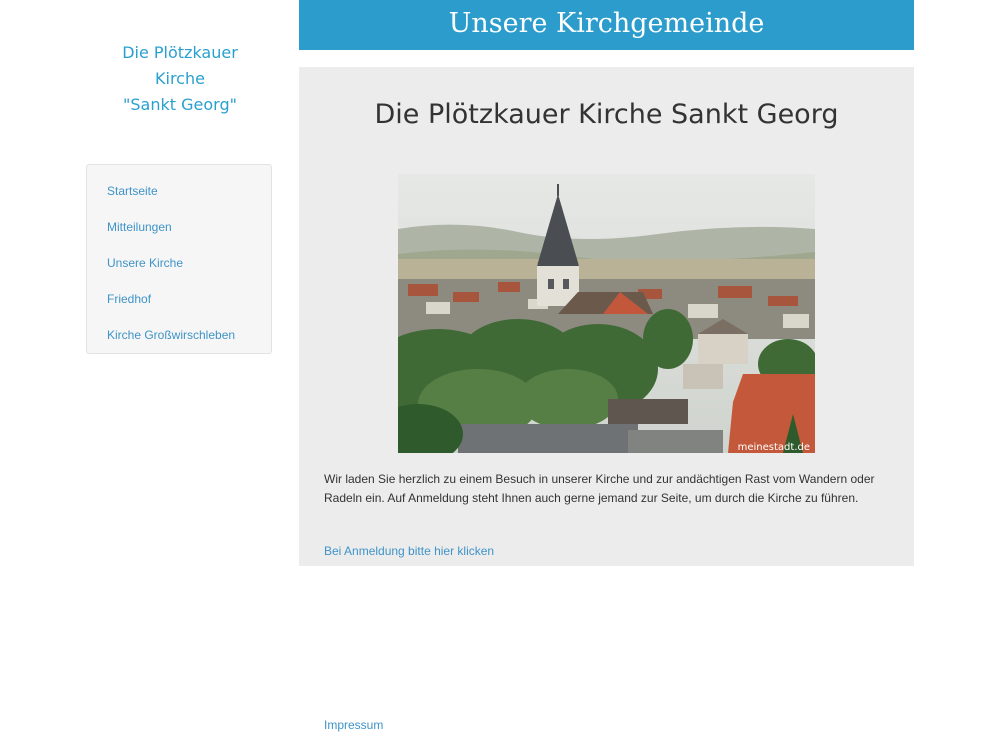 This screenshot has width=1000, height=750. Describe the element at coordinates (774, 447) in the screenshot. I see `image-watermark: meinestadt.de` at that location.